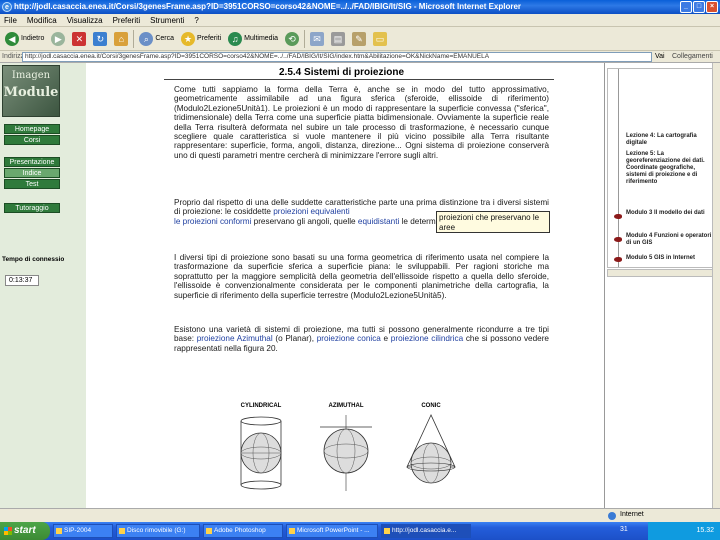  What do you see at coordinates (311, 211) in the screenshot?
I see `link-proiezioni-equivalenti: proiezioni equivalenti` at bounding box center [311, 211].